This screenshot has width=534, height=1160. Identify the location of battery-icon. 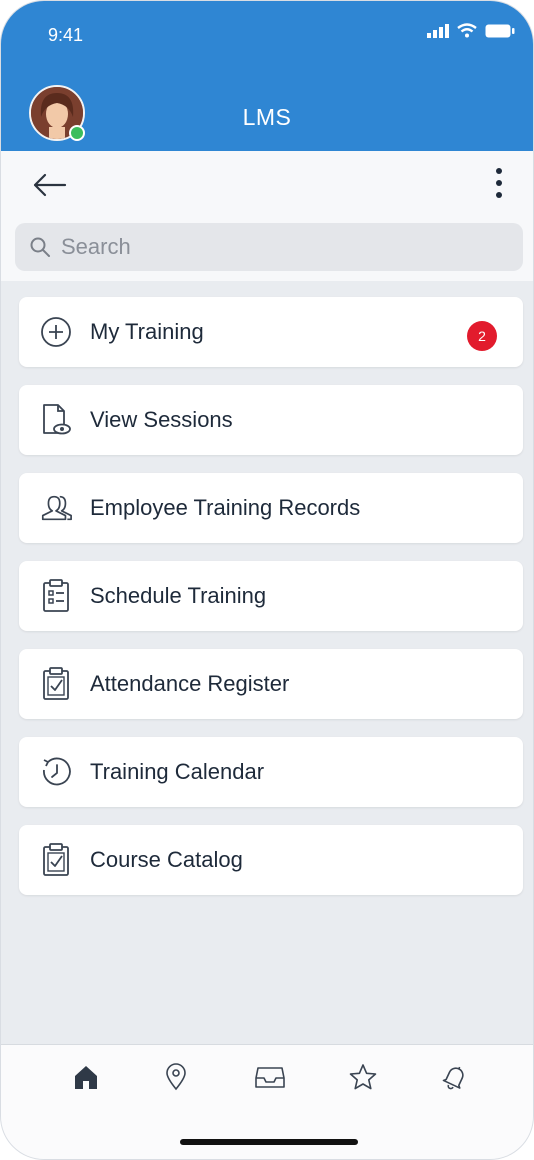
(500, 30).